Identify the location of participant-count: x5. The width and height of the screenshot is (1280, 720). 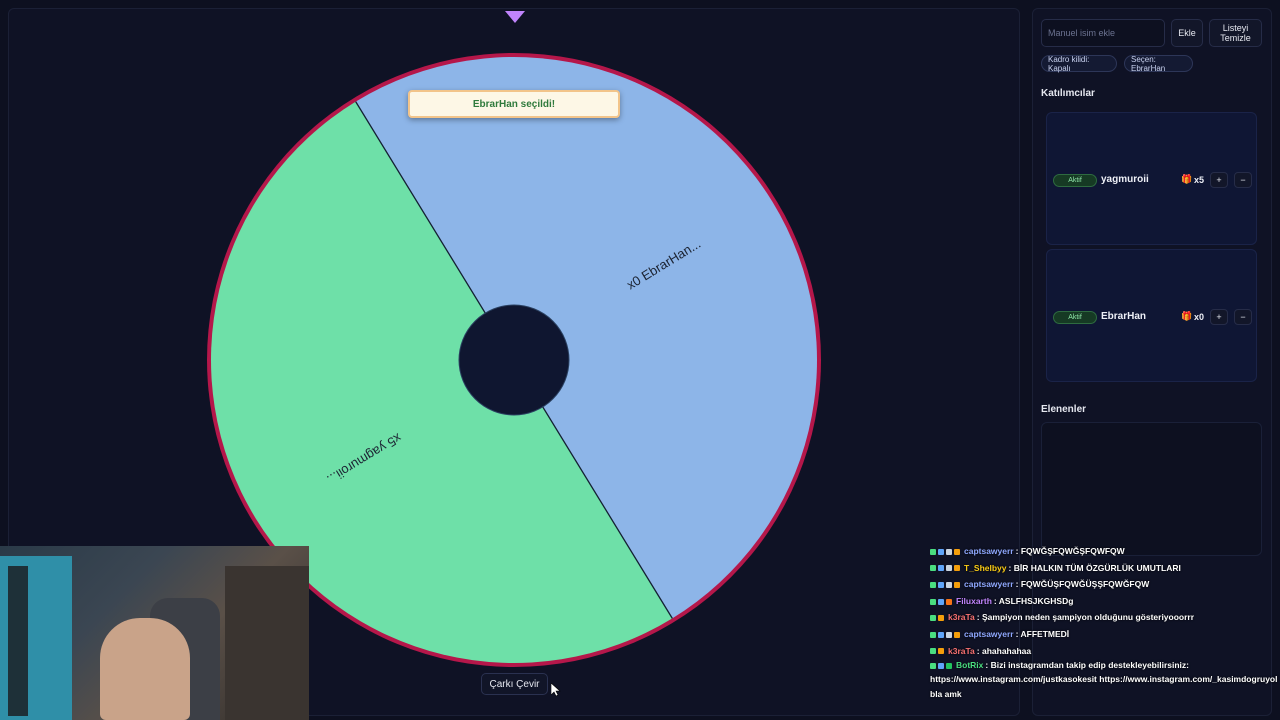
(1199, 180).